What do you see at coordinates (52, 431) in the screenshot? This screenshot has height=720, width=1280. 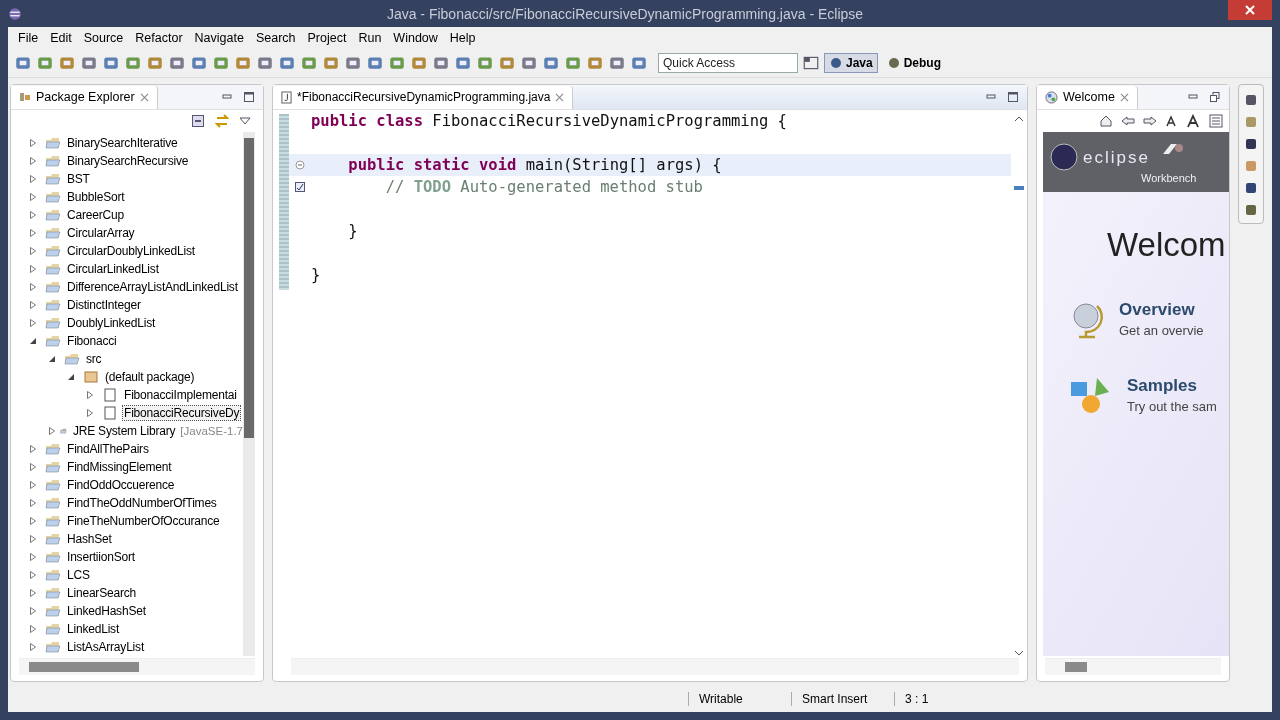 I see `expand-toggle` at bounding box center [52, 431].